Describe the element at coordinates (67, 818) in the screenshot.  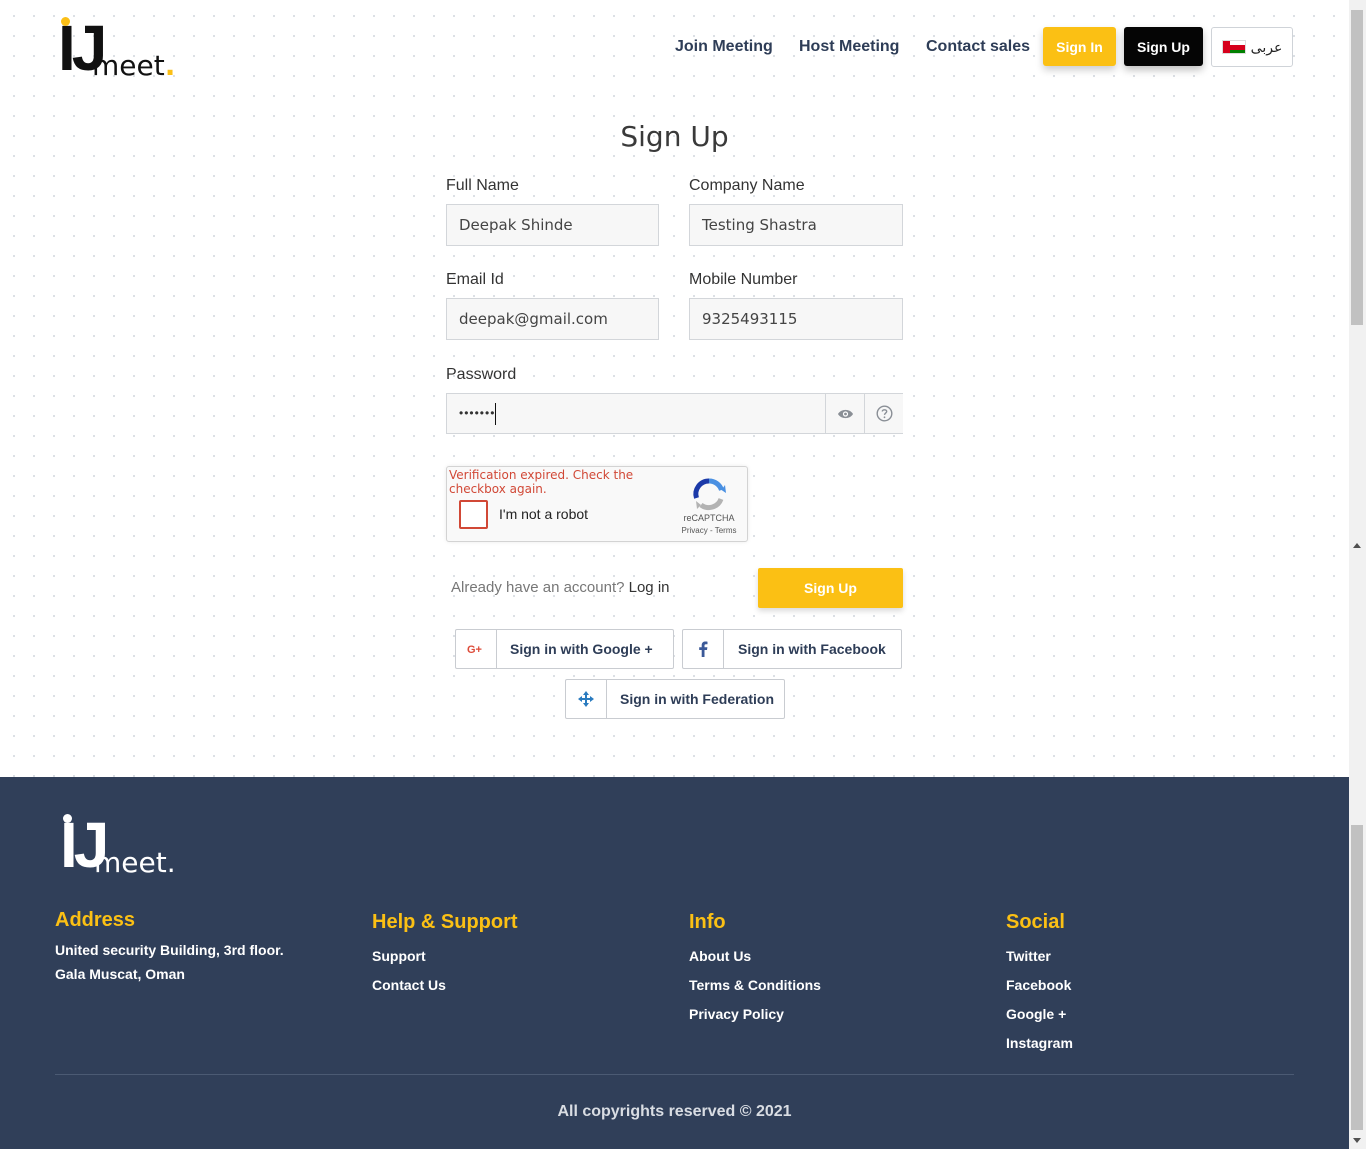
I see `footer-logo-dot` at that location.